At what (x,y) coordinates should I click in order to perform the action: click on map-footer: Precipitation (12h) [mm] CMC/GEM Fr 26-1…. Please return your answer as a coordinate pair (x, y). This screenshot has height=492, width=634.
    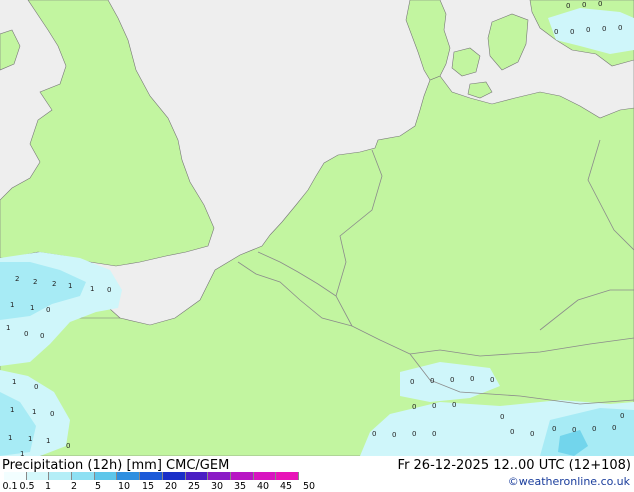
    Looking at the image, I should click on (317, 474).